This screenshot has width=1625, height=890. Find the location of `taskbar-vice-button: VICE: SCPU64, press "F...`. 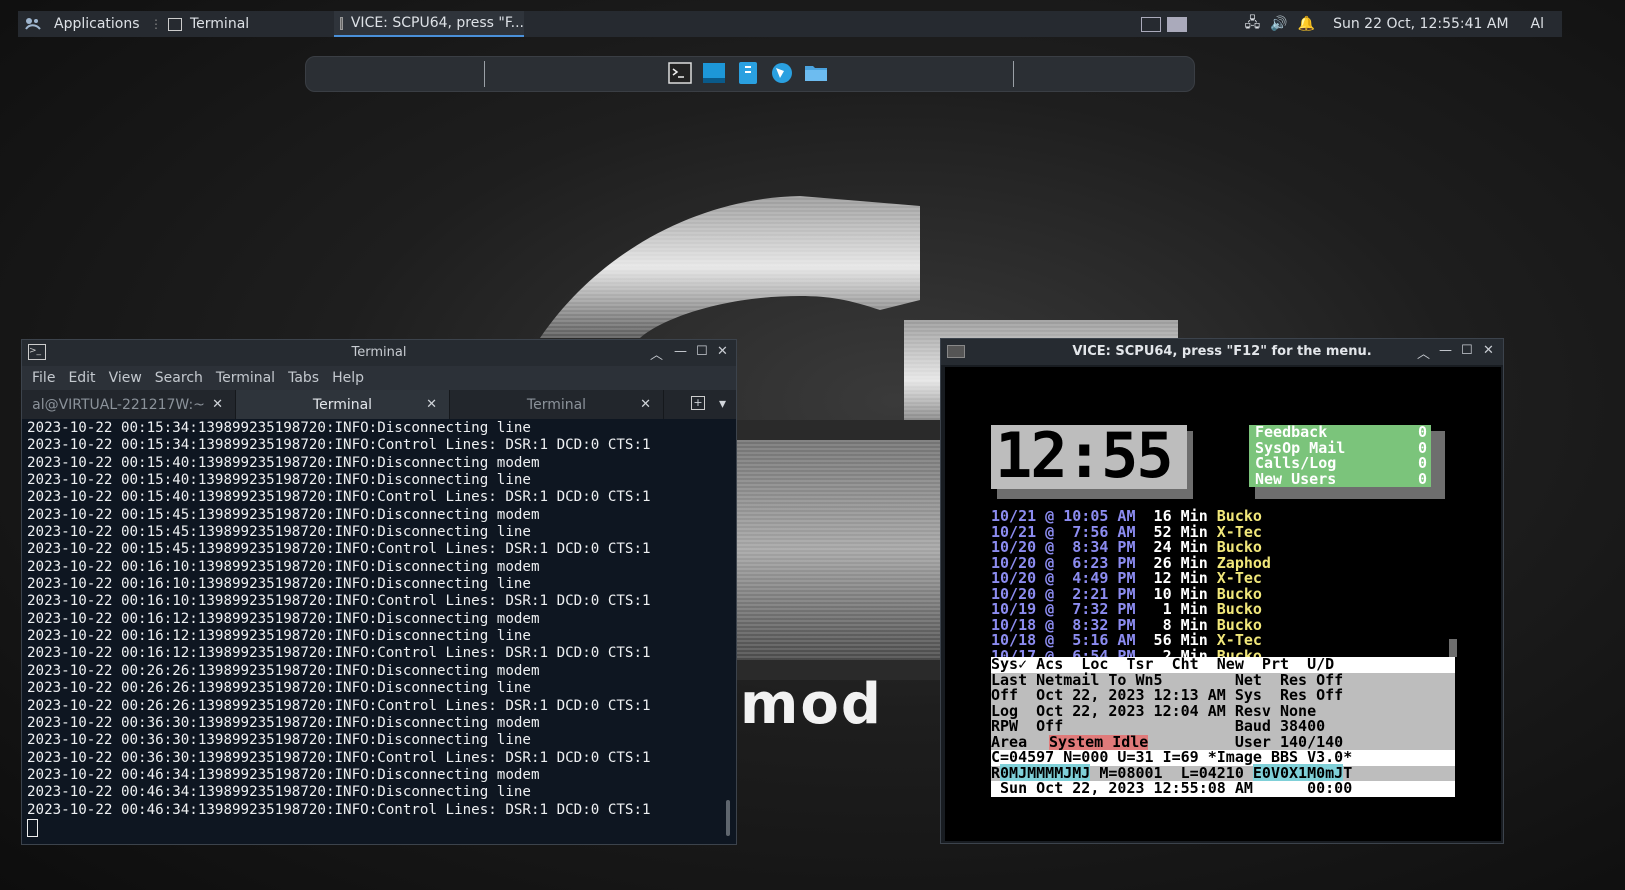

taskbar-vice-button: VICE: SCPU64, press "F... is located at coordinates (429, 24).